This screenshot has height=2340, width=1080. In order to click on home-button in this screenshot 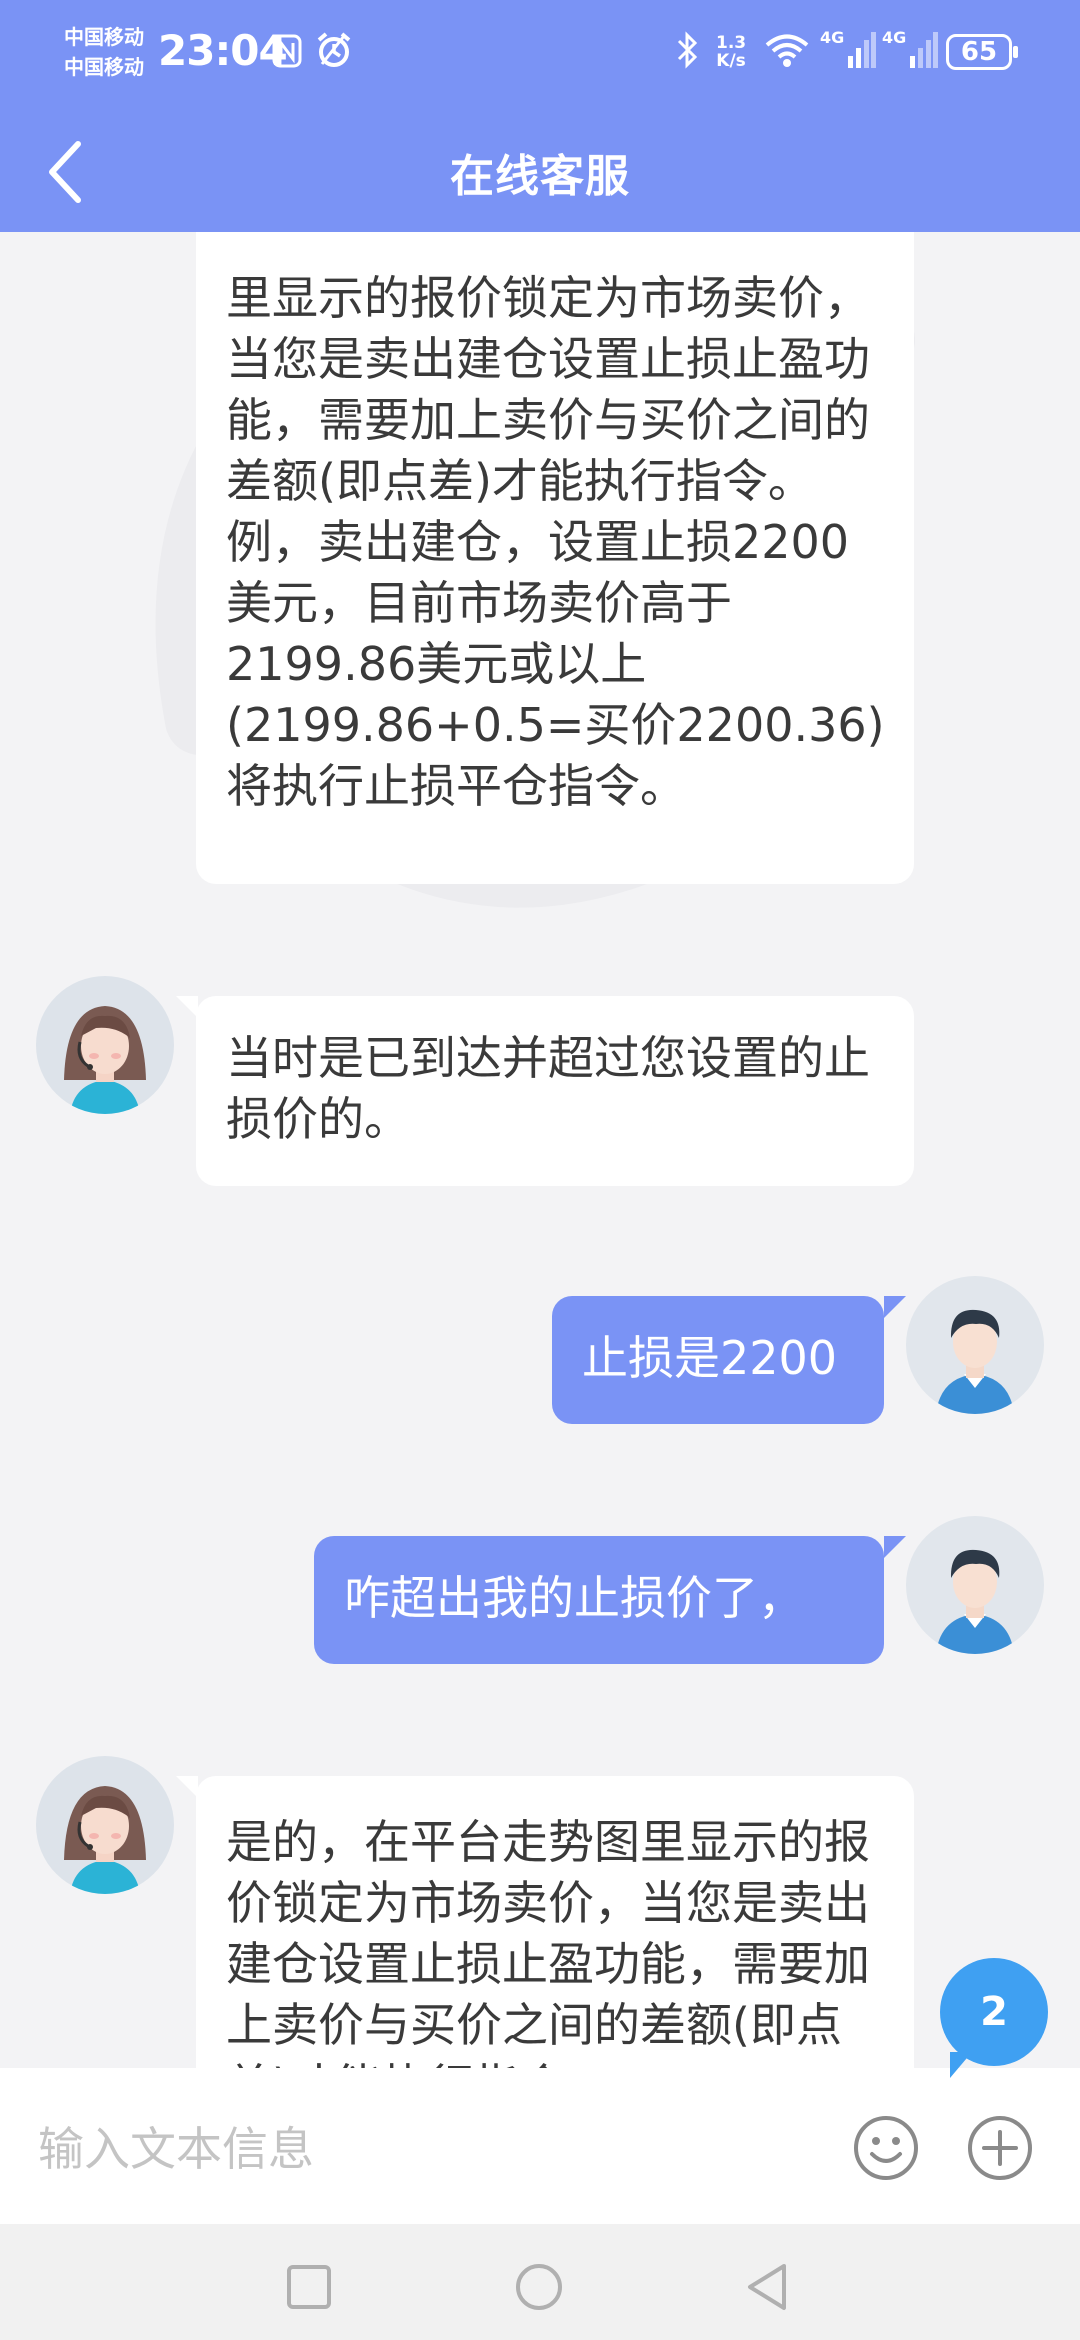, I will do `click(539, 2289)`.